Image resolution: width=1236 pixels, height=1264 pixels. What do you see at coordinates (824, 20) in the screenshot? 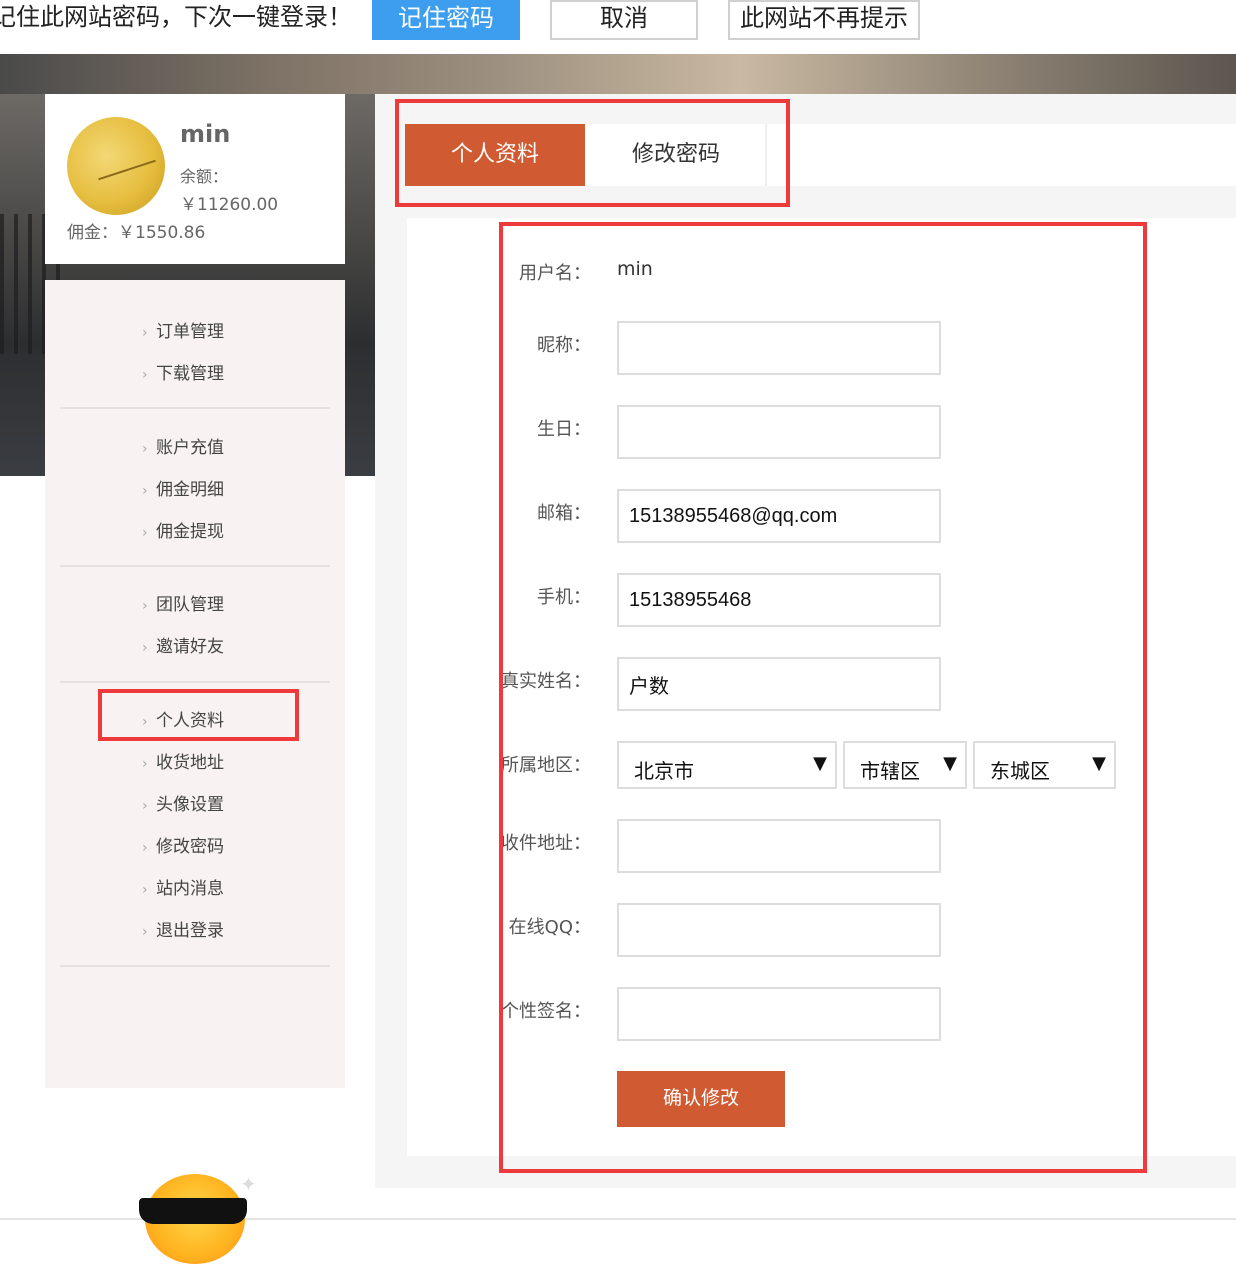
I see `never-prompt-button: 此网站不再提示` at bounding box center [824, 20].